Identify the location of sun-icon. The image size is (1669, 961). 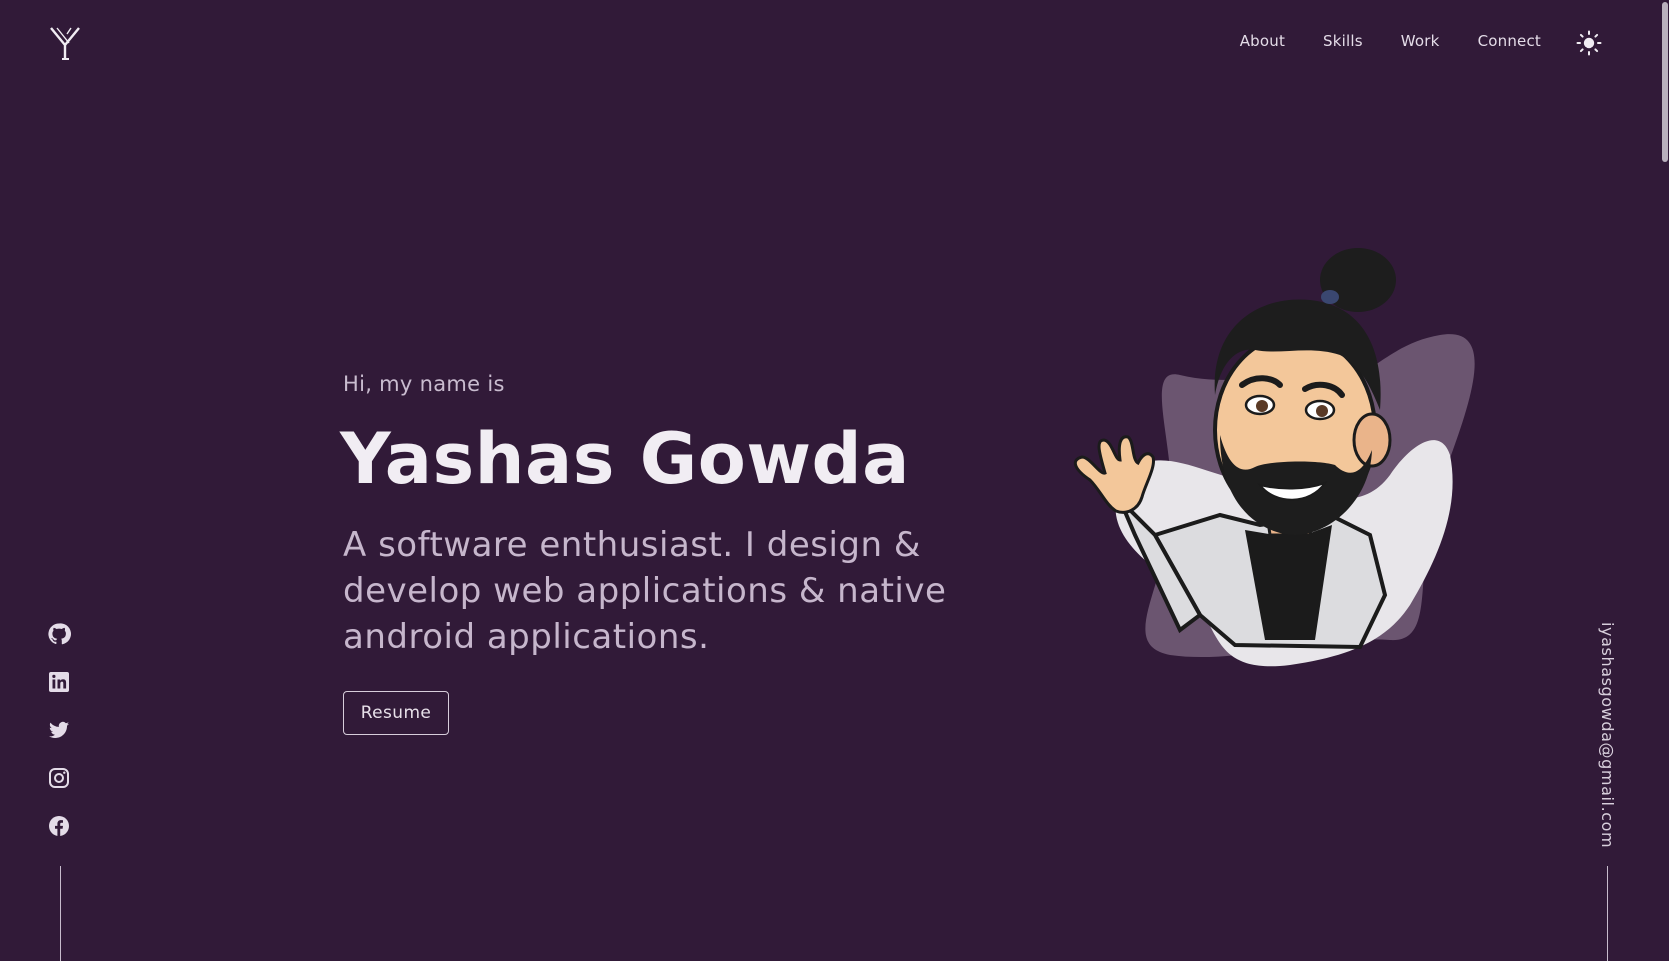
(1589, 43).